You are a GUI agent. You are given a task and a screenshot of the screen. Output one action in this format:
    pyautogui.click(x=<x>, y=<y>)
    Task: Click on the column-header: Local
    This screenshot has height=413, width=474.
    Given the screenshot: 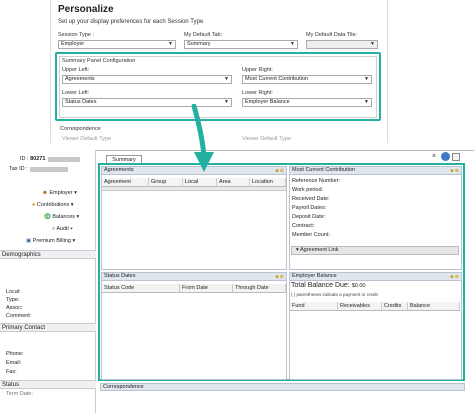 What is the action you would take?
    pyautogui.click(x=200, y=182)
    